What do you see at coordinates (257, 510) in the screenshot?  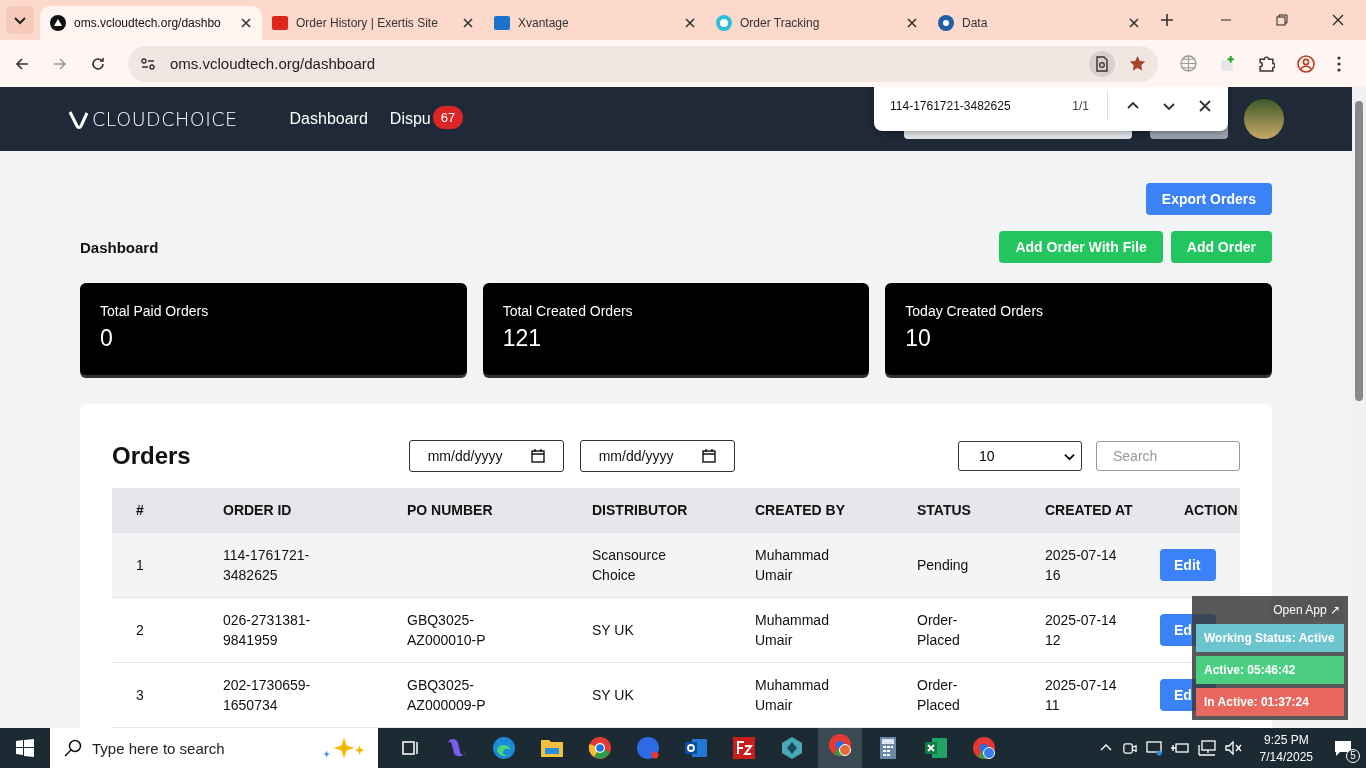 I see `column-header: ORDER ID` at bounding box center [257, 510].